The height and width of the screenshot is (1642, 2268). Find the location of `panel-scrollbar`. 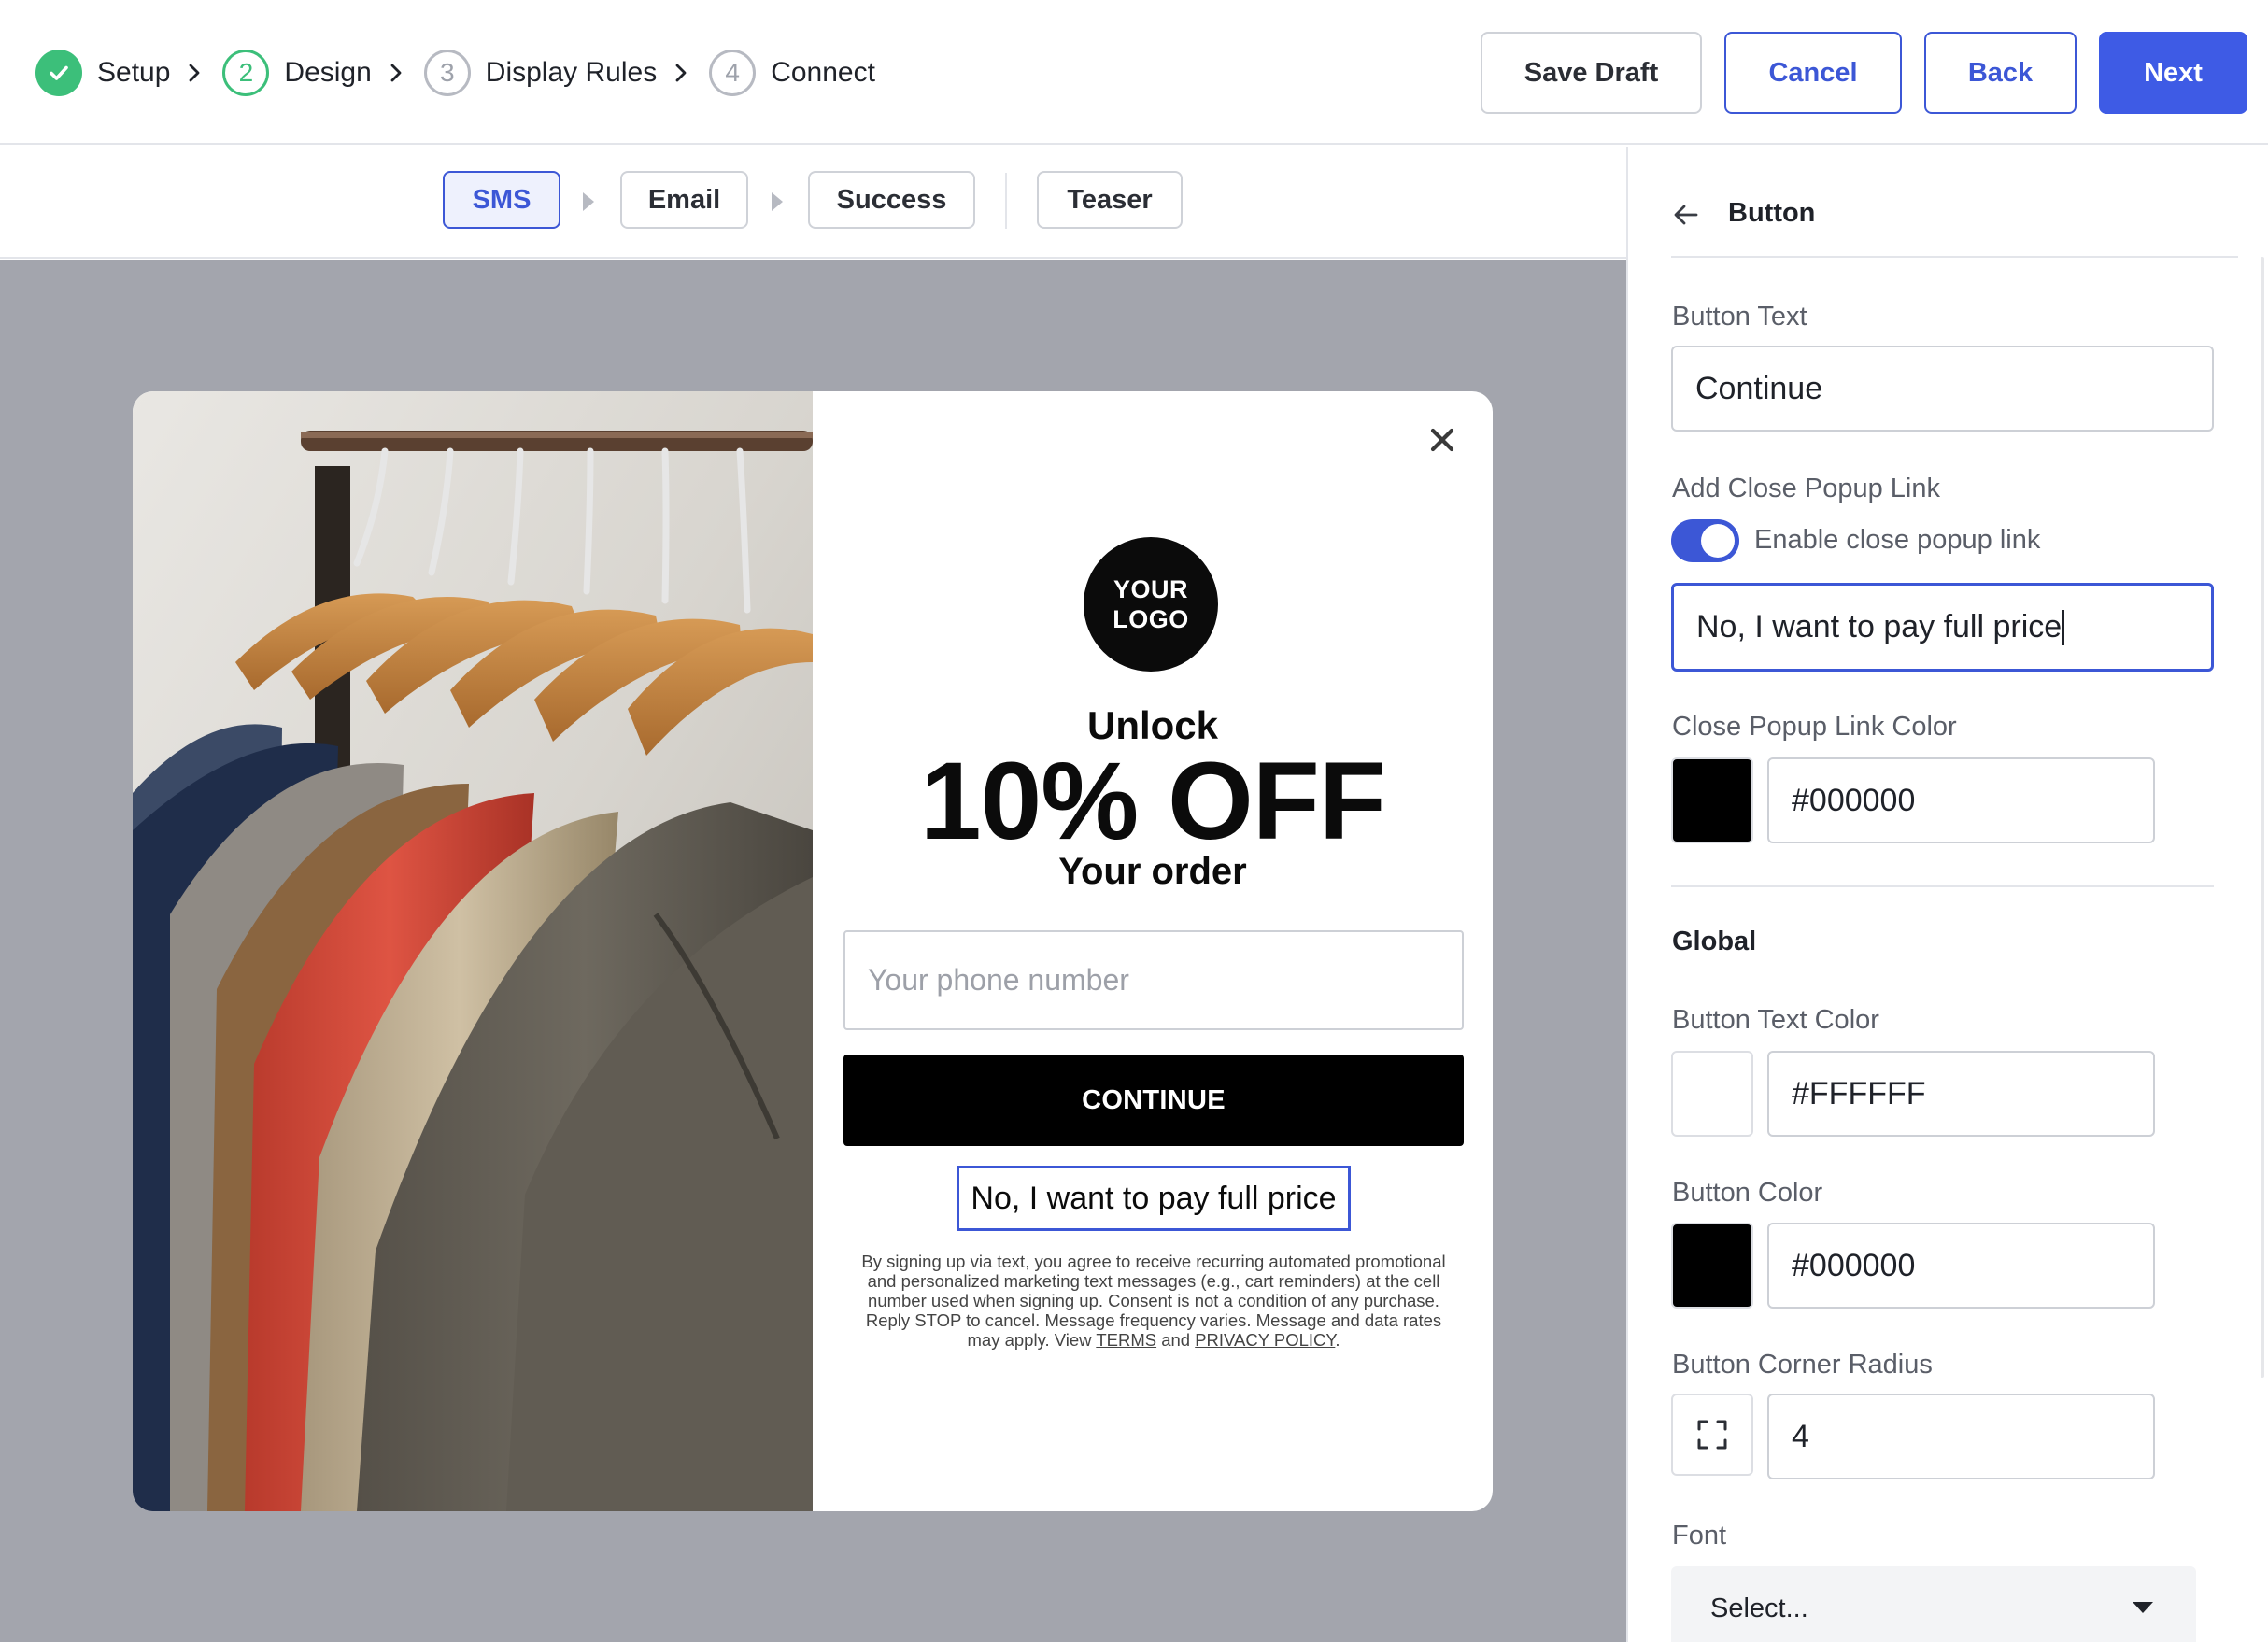

panel-scrollbar is located at coordinates (2262, 817).